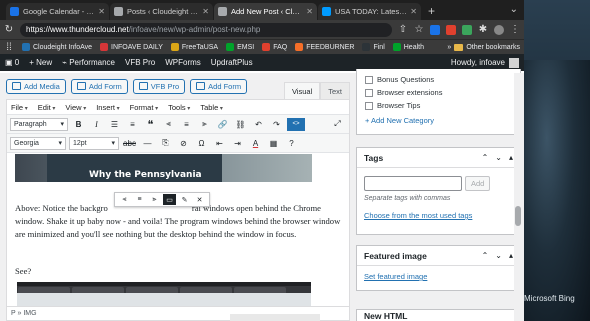  What do you see at coordinates (144, 107) in the screenshot?
I see `menu-format: Format` at bounding box center [144, 107].